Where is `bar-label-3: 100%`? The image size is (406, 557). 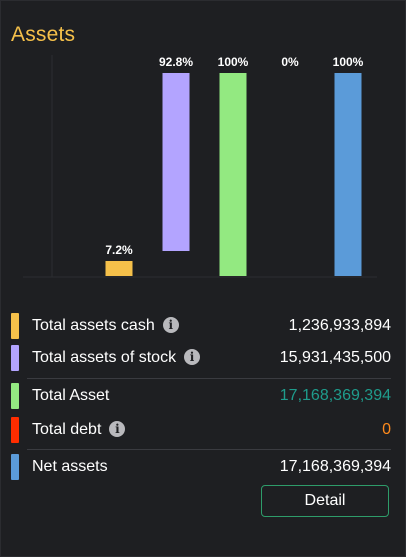
bar-label-3: 100% is located at coordinates (233, 62).